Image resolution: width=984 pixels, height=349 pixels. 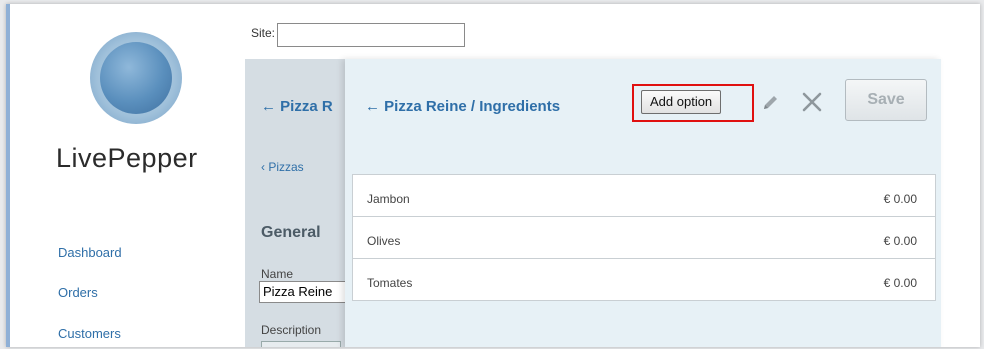 I want to click on nav-customers: Customers, so click(x=89, y=333).